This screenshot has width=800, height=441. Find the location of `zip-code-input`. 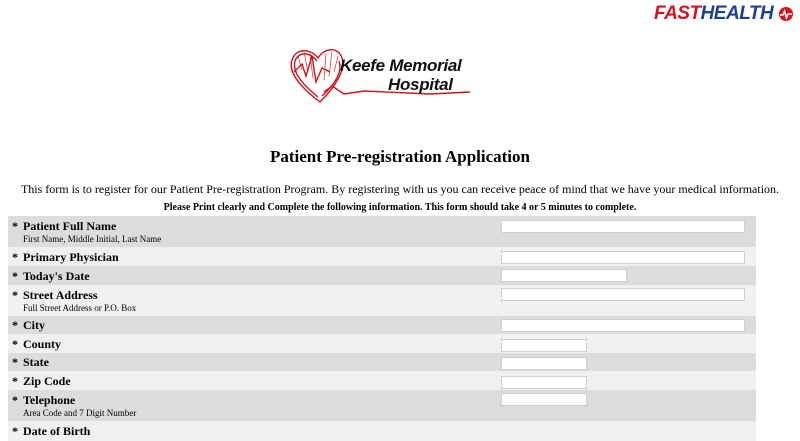

zip-code-input is located at coordinates (544, 382).